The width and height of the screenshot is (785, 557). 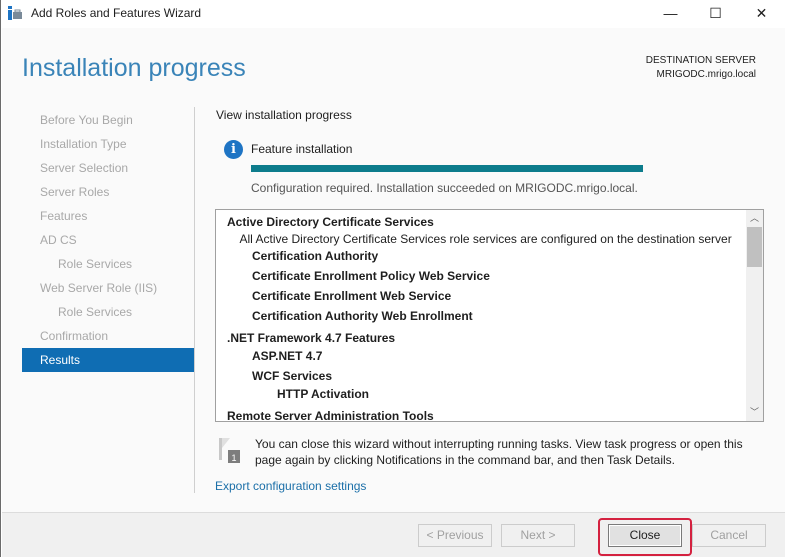 What do you see at coordinates (330, 222) in the screenshot?
I see `result-line: Active Directory Certificate Services` at bounding box center [330, 222].